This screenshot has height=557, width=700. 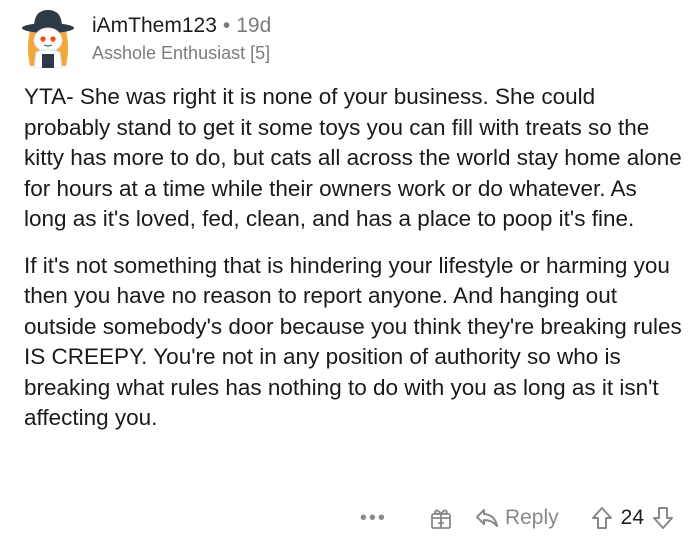 I want to click on comment-actions: ••• Reply 24, so click(x=517, y=518).